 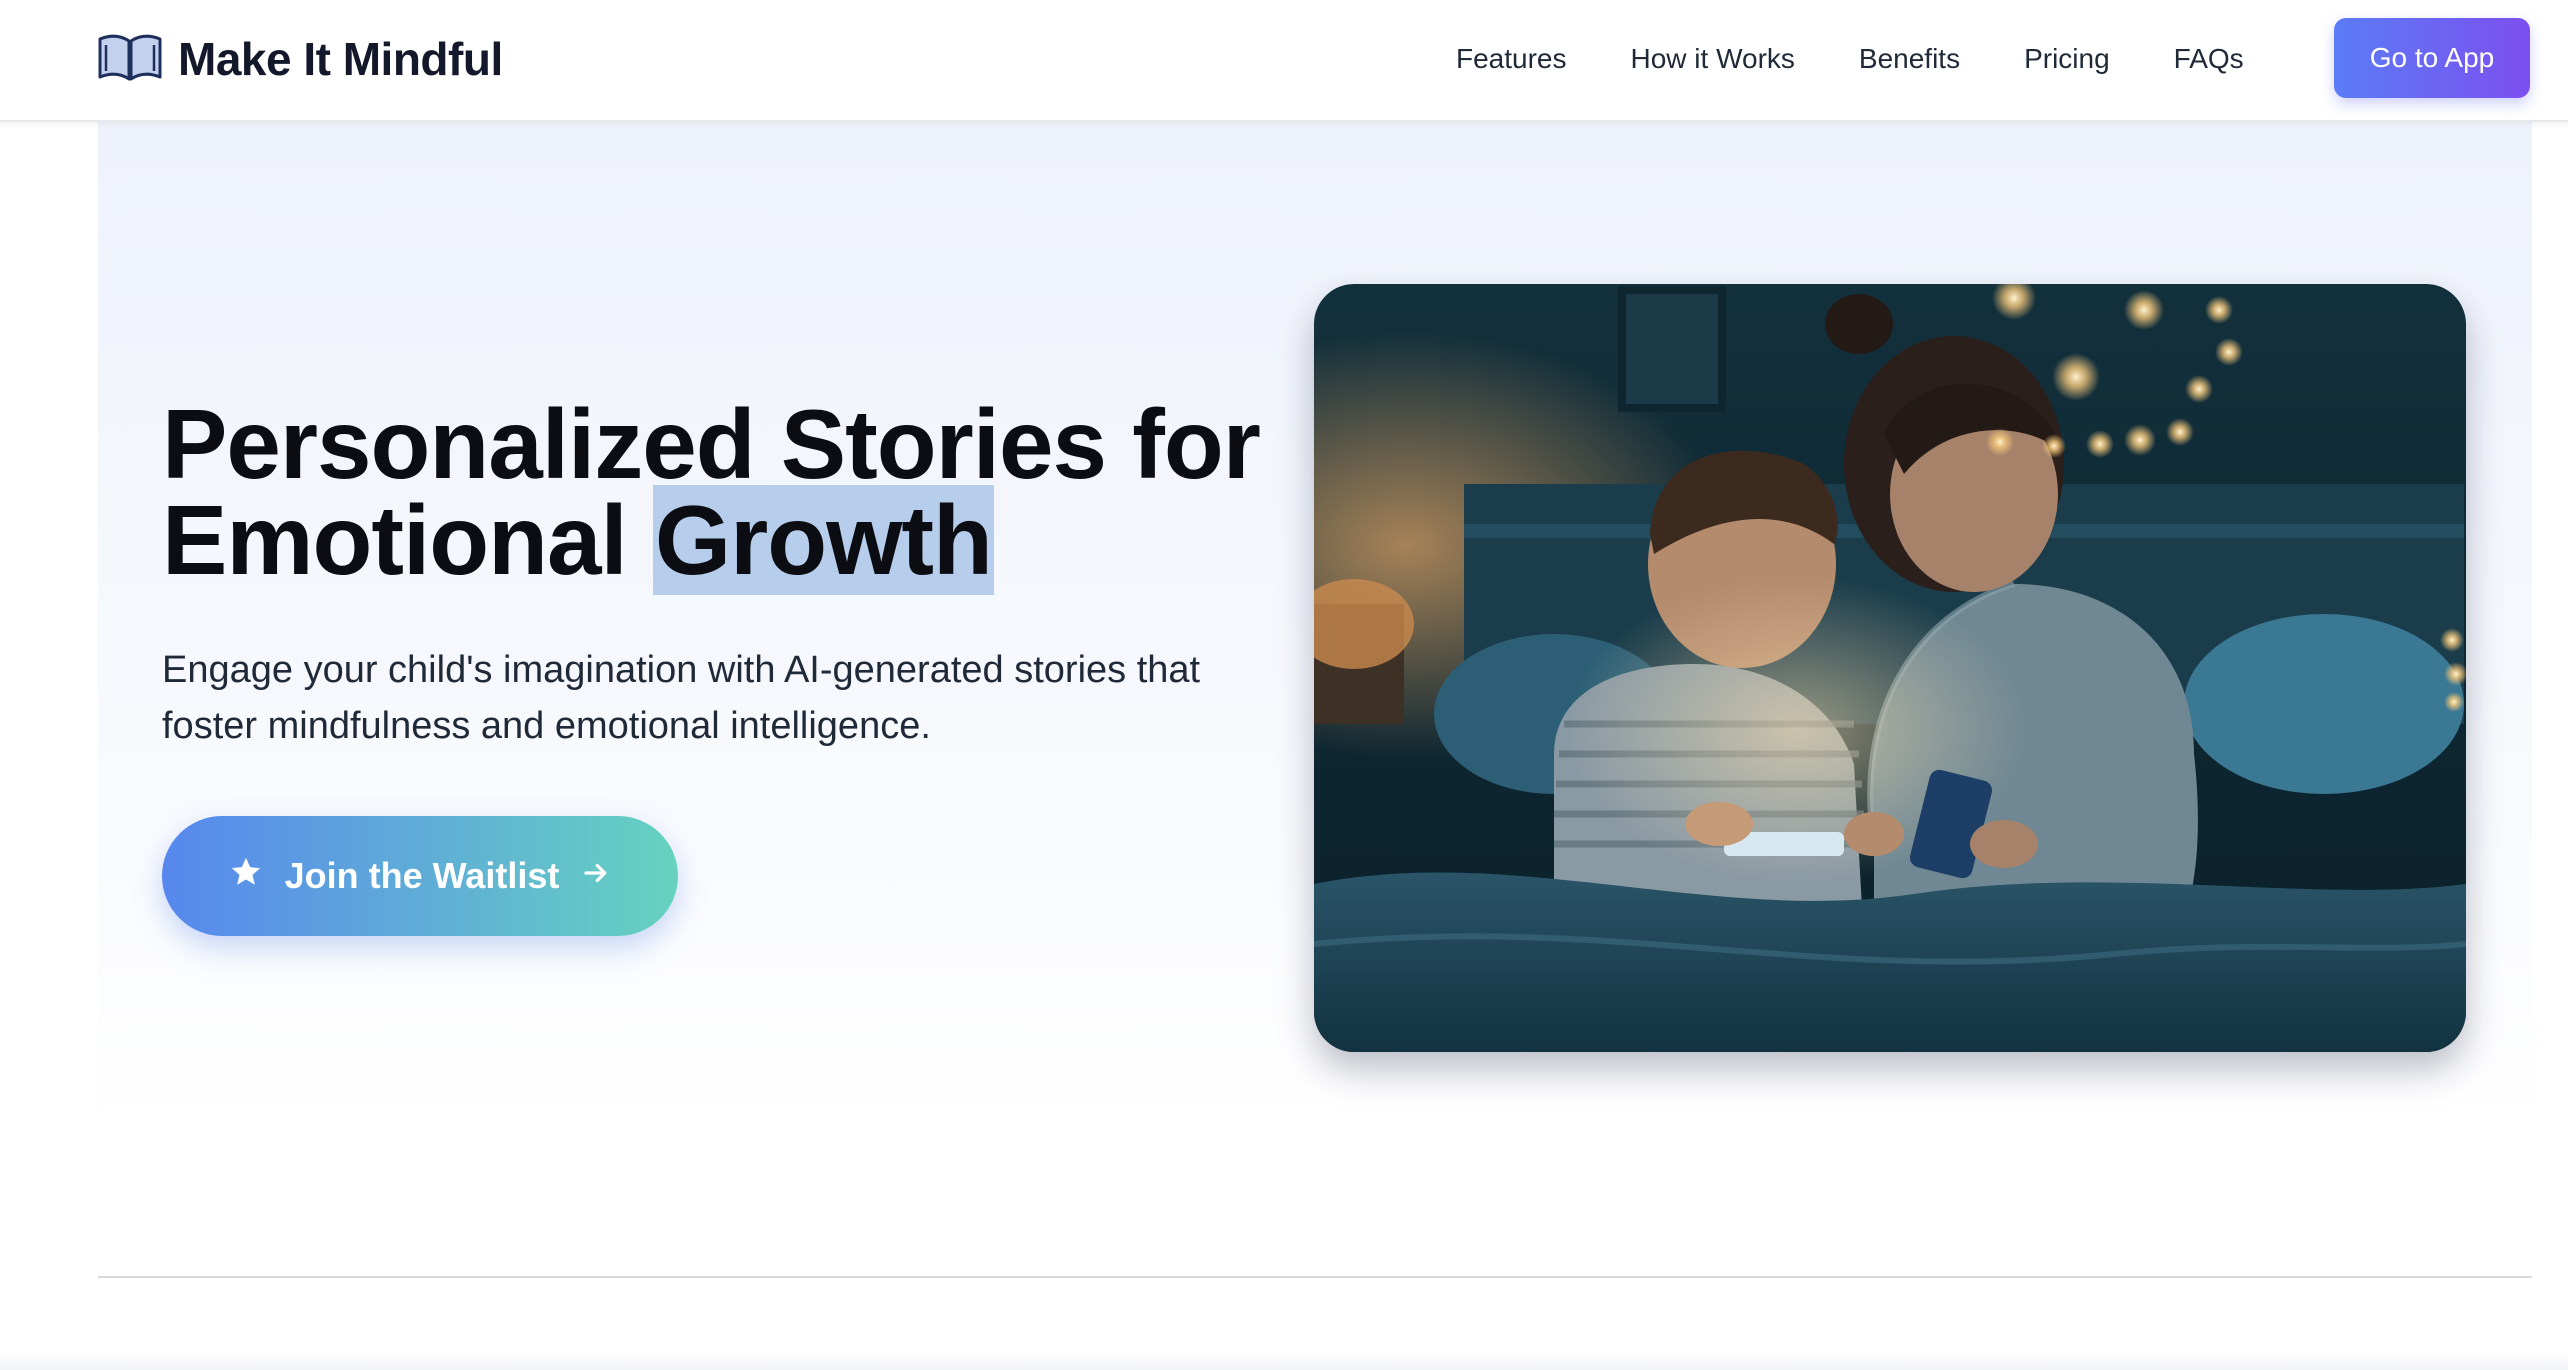 I want to click on hero-title-plain: Emotional, so click(x=407, y=540).